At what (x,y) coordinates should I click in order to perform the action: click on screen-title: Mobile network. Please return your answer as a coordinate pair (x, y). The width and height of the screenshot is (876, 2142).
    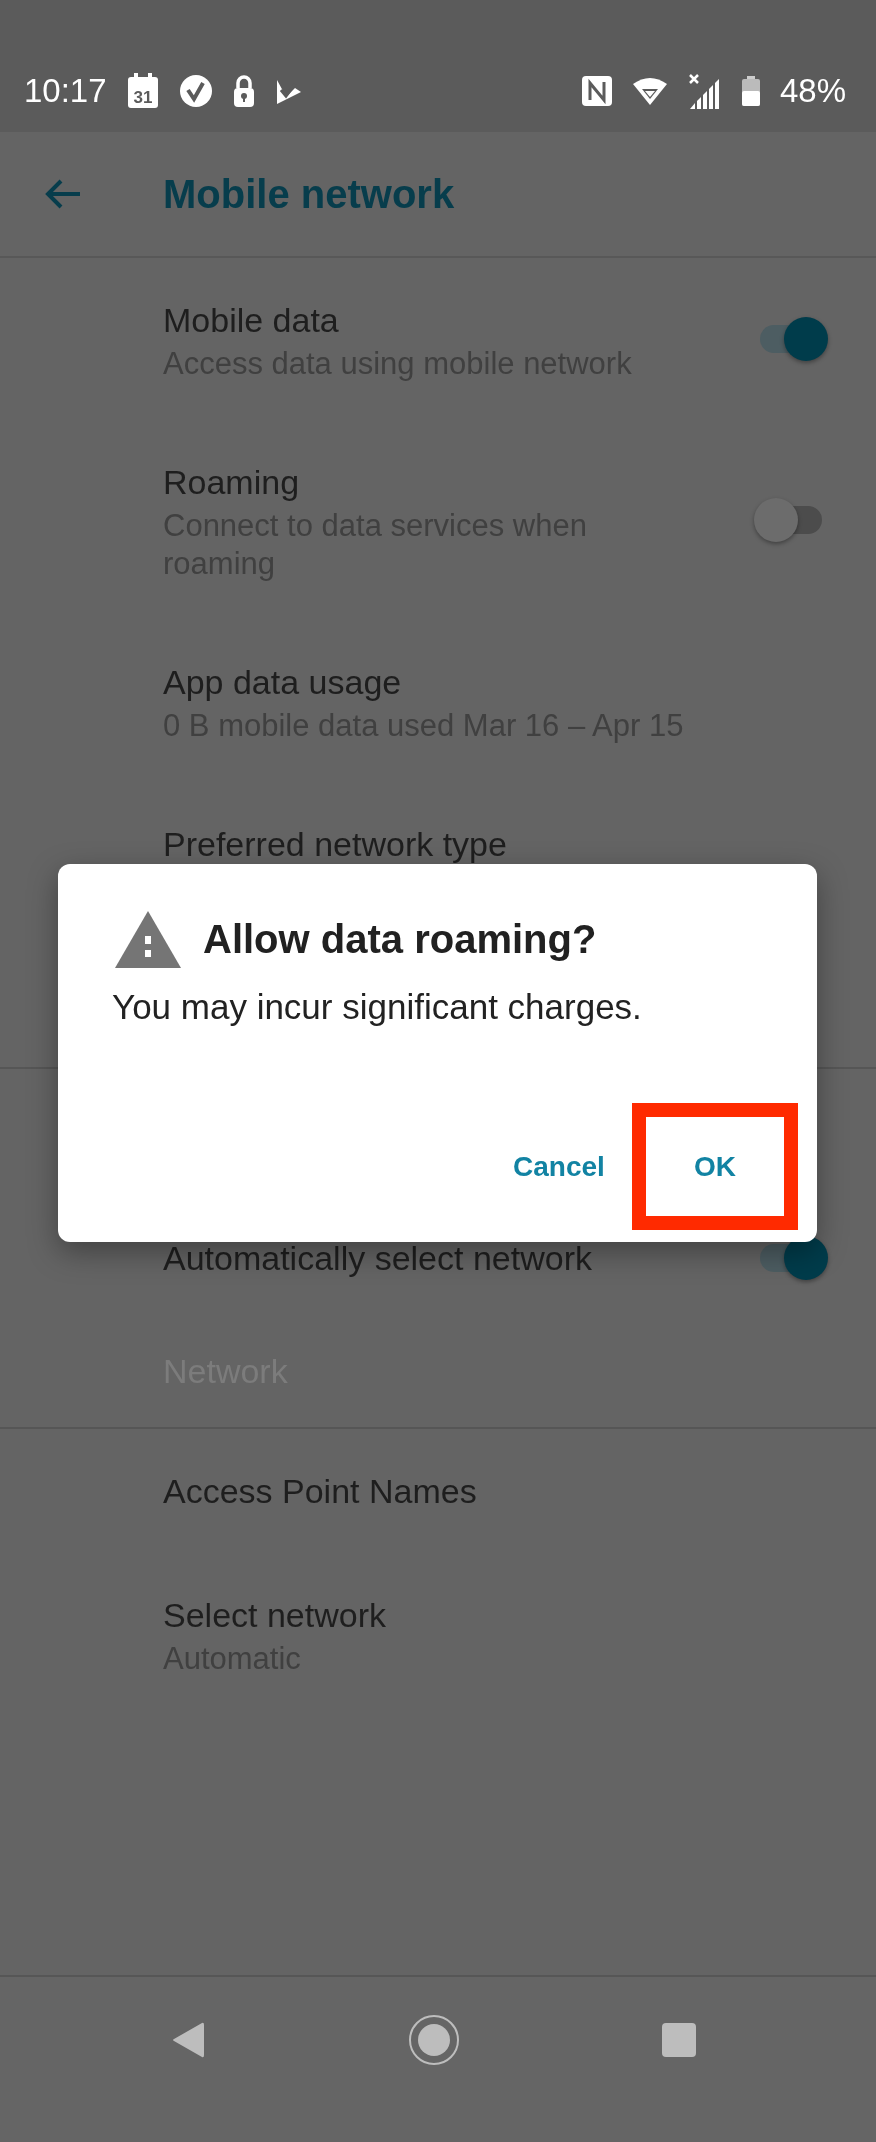
    Looking at the image, I should click on (309, 194).